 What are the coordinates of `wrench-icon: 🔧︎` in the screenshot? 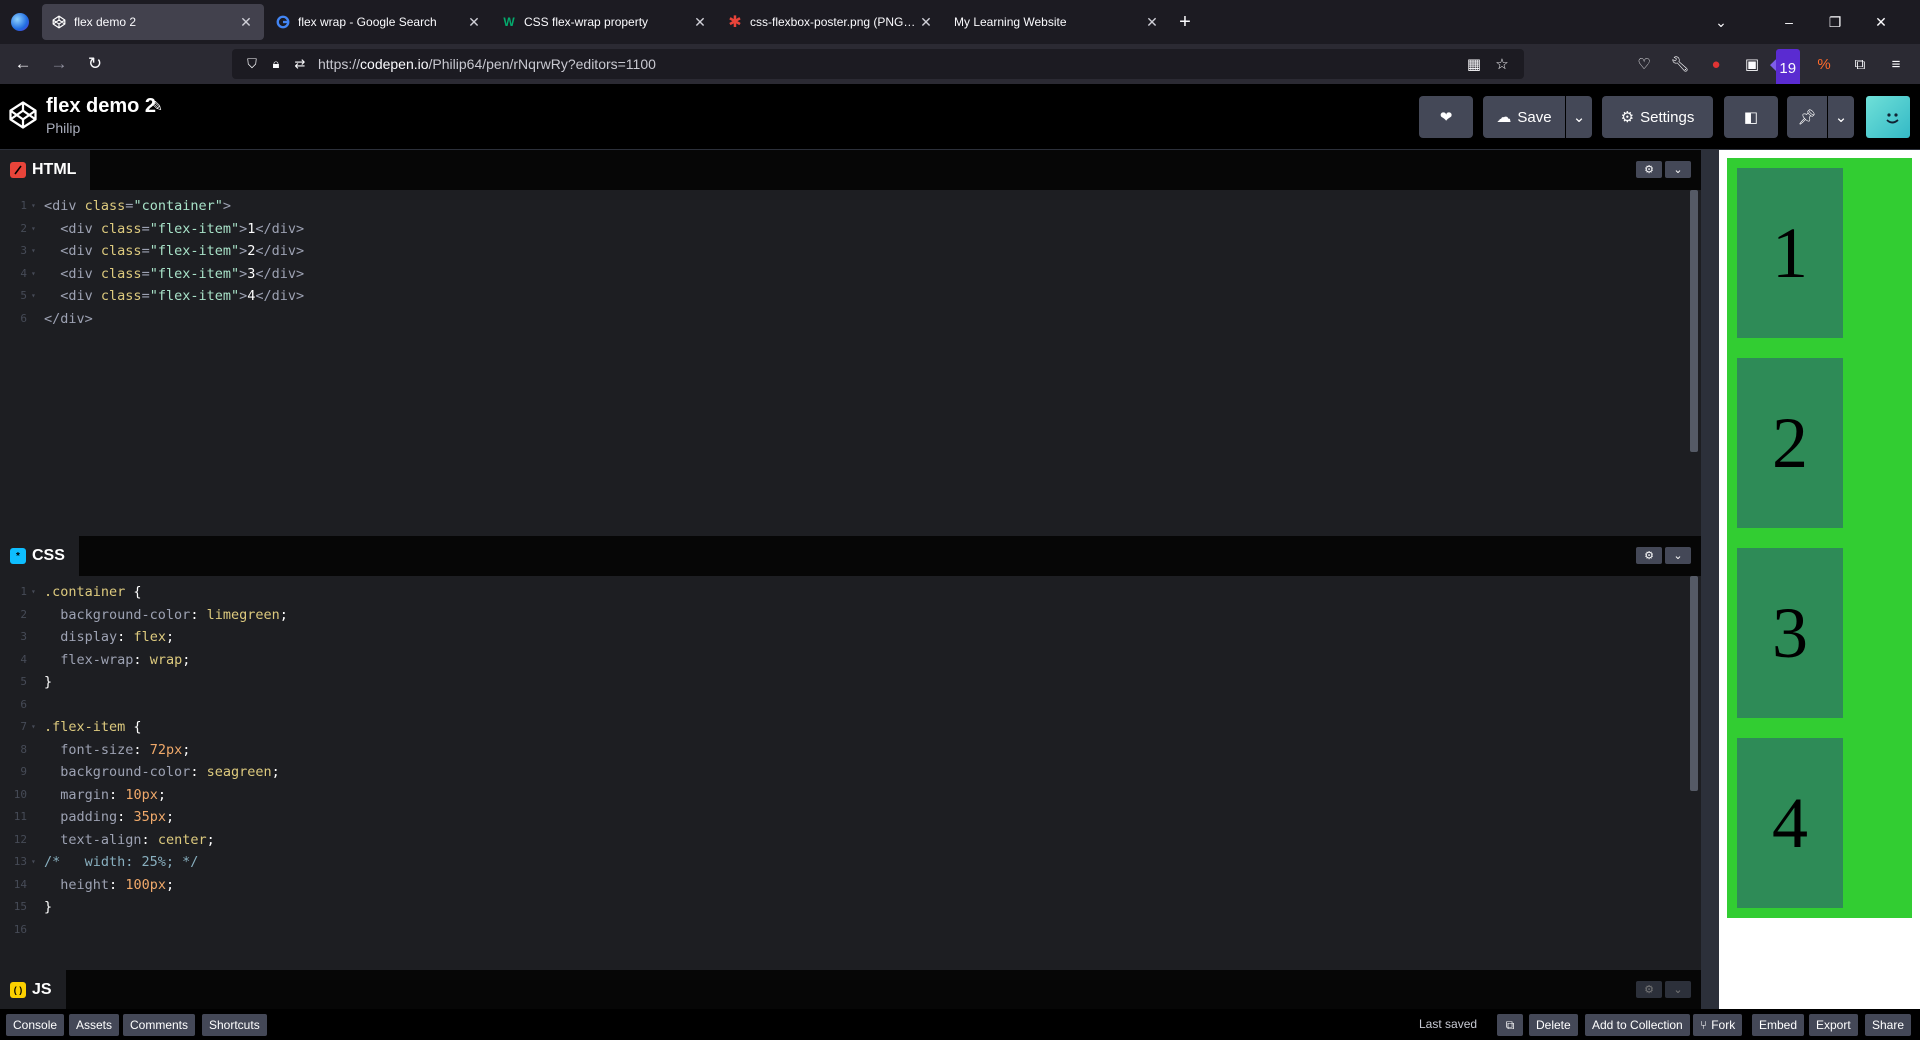 It's located at (1680, 64).